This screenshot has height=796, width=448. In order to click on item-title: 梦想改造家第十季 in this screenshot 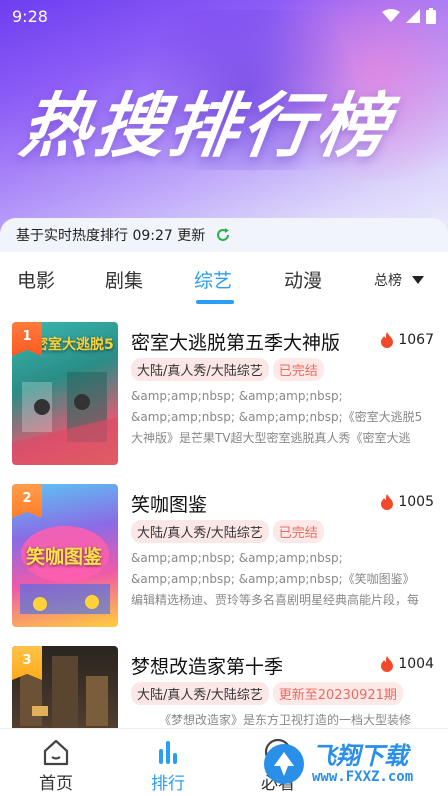, I will do `click(207, 667)`.